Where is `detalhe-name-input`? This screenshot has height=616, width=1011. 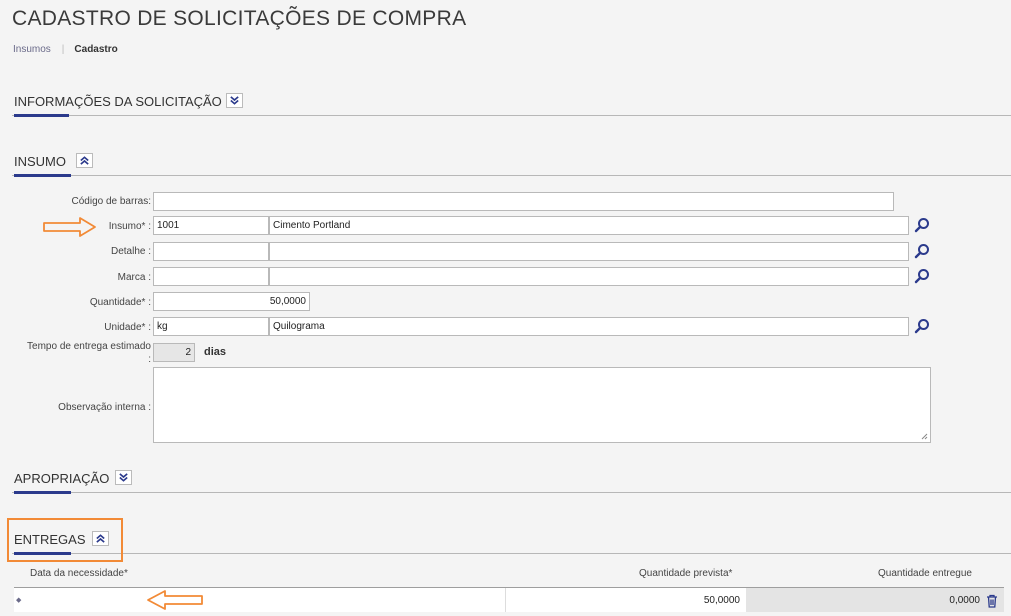
detalhe-name-input is located at coordinates (589, 251).